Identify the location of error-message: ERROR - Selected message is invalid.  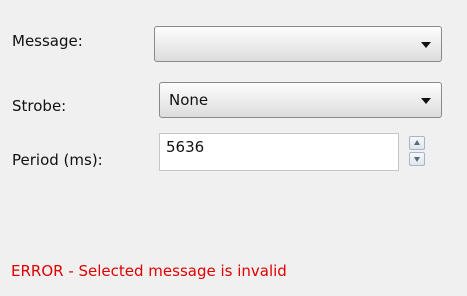
(149, 271).